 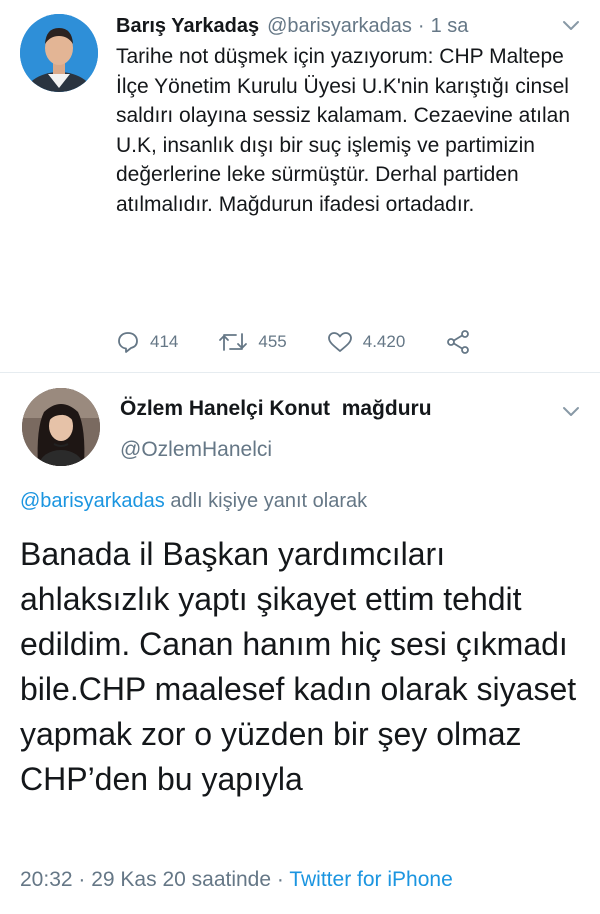 I want to click on like-count: 4.420, so click(x=384, y=341).